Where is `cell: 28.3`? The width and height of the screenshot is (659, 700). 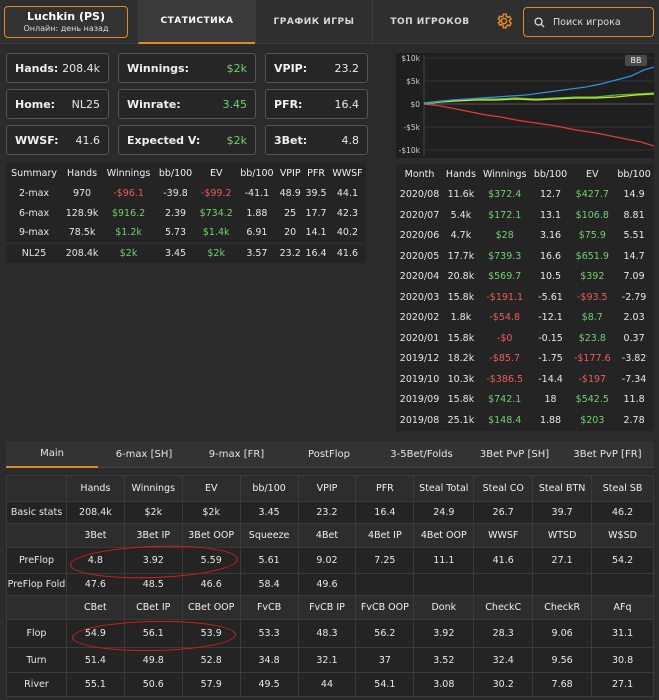 cell: 28.3 is located at coordinates (503, 633).